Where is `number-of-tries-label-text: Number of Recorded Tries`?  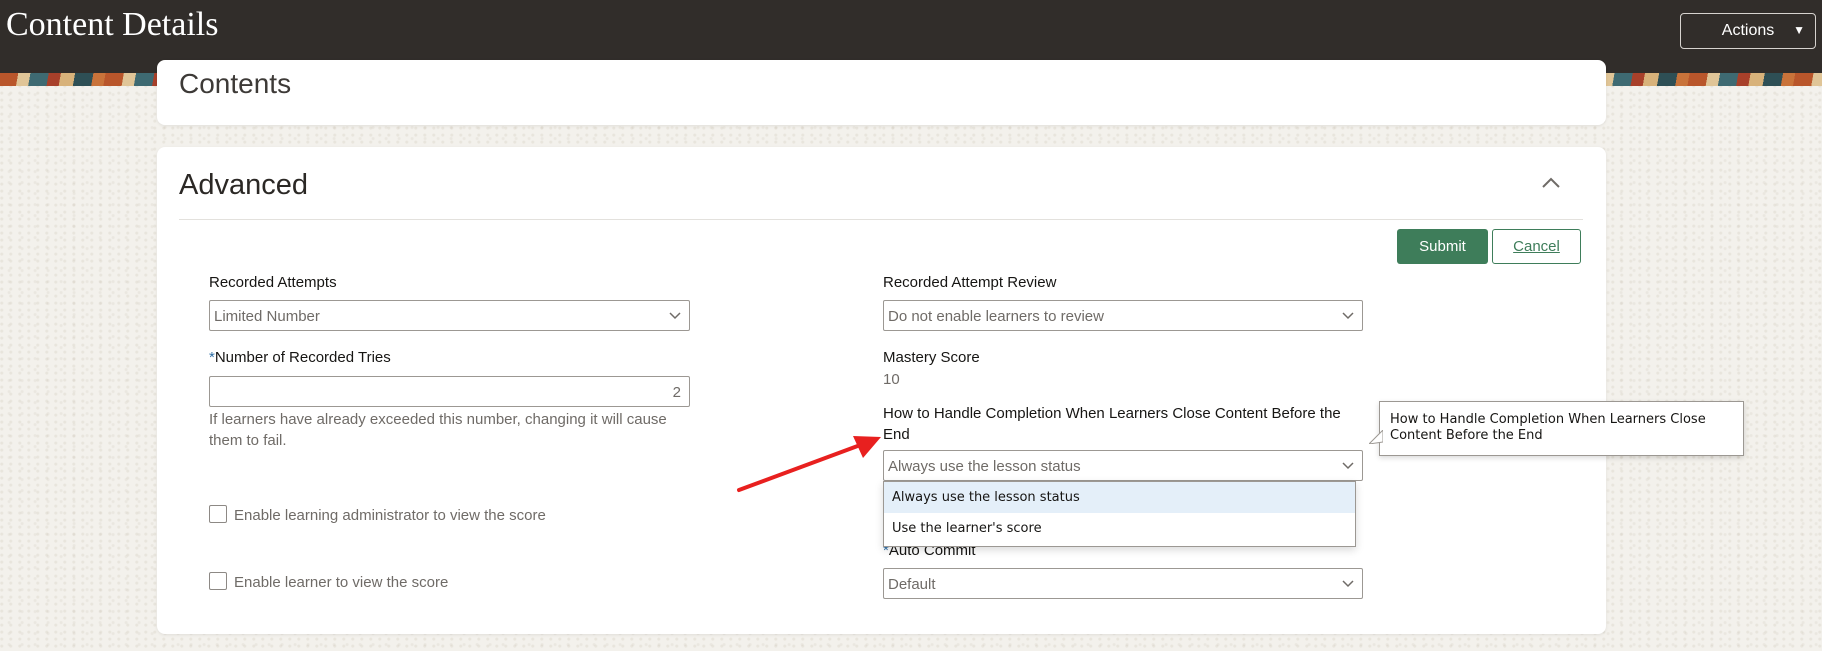 number-of-tries-label-text: Number of Recorded Tries is located at coordinates (302, 357).